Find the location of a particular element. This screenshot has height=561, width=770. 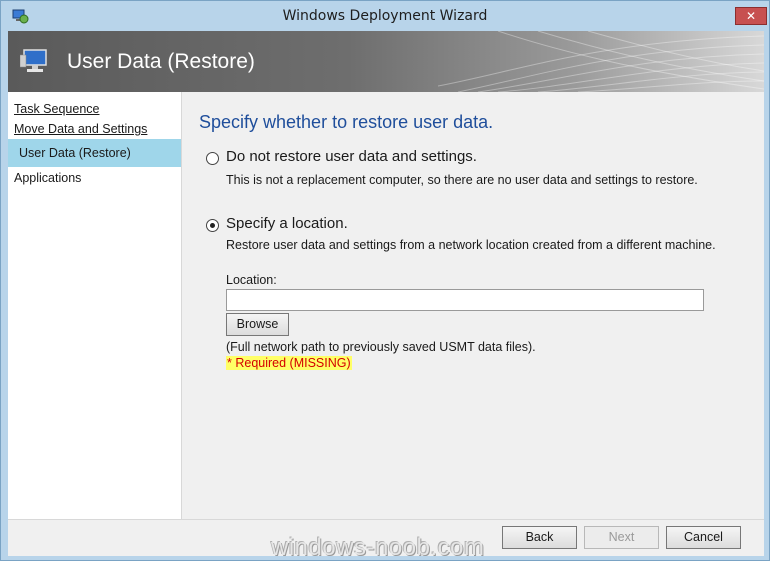

radio-do-not-restore is located at coordinates (212, 158).